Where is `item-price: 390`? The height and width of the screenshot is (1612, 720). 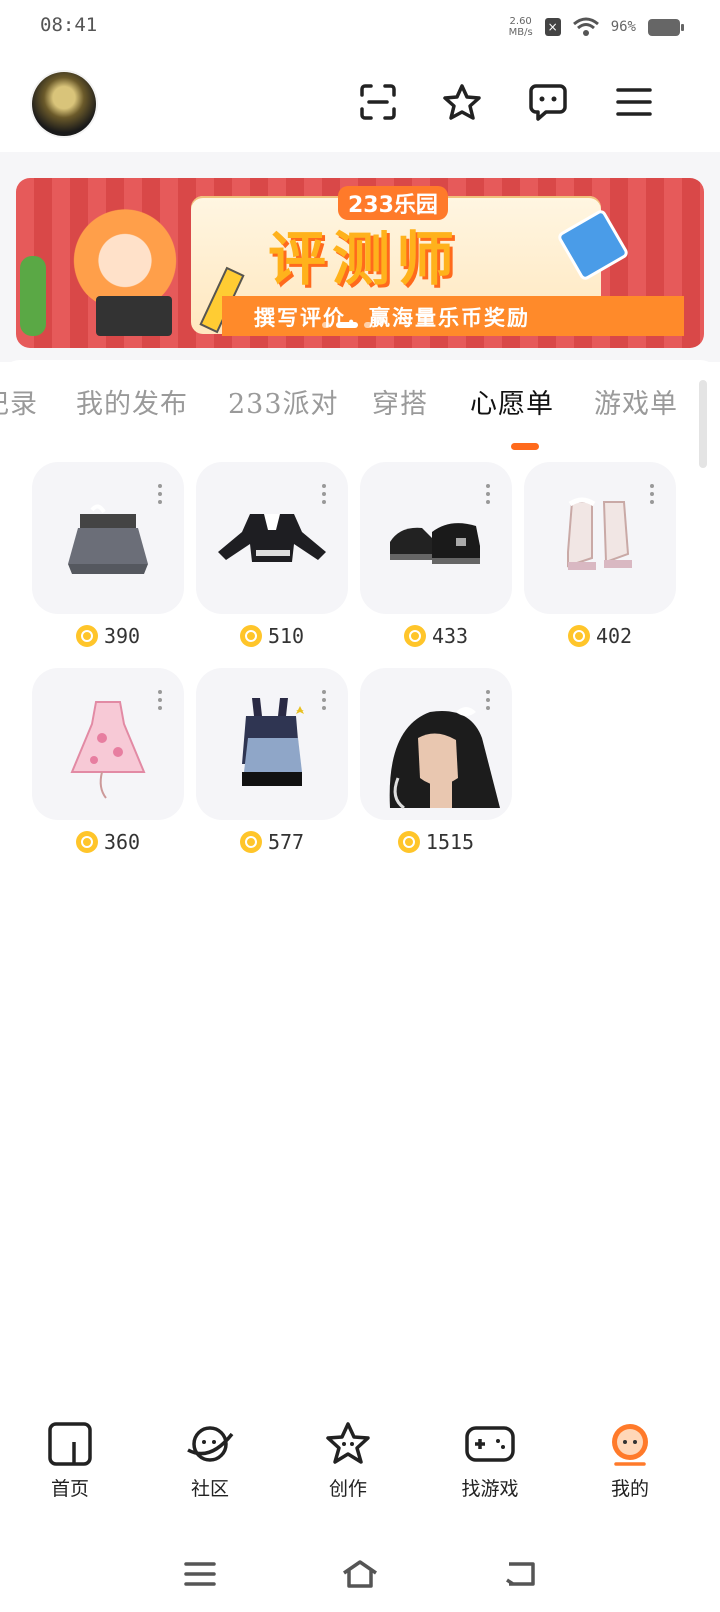 item-price: 390 is located at coordinates (108, 636).